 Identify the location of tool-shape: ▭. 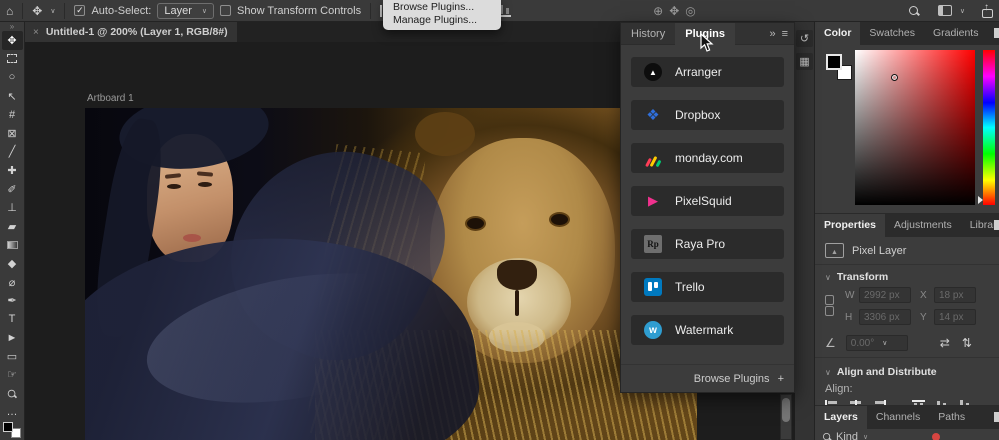
(12, 356).